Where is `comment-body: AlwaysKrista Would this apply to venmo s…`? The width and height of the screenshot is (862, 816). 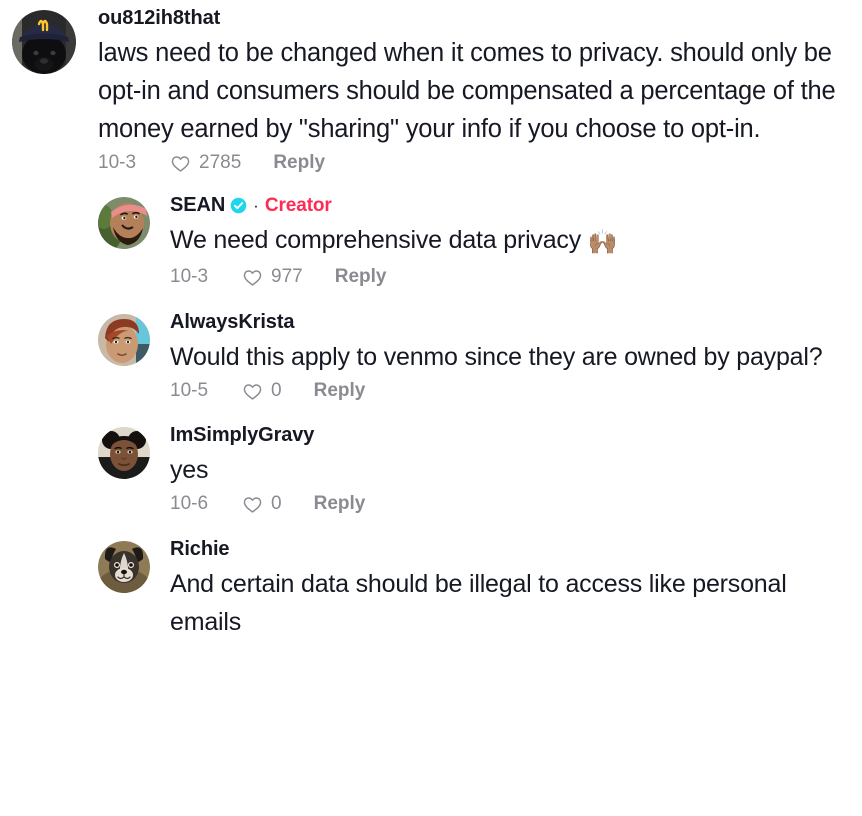
comment-body: AlwaysKrista Would this apply to venmo s… is located at coordinates (506, 357).